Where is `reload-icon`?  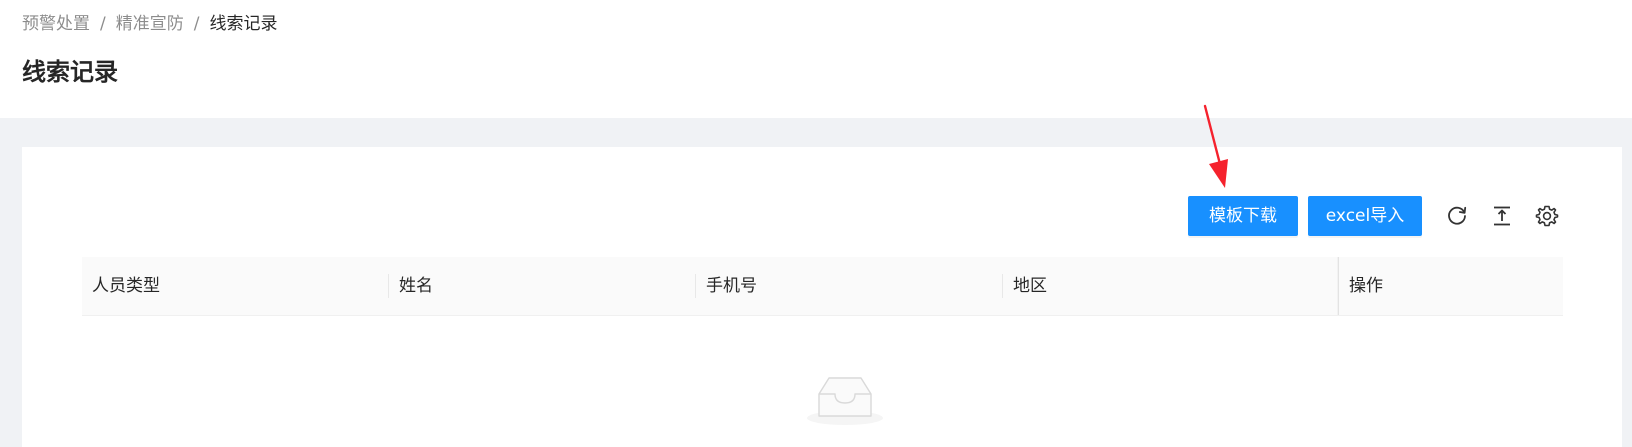 reload-icon is located at coordinates (1457, 216).